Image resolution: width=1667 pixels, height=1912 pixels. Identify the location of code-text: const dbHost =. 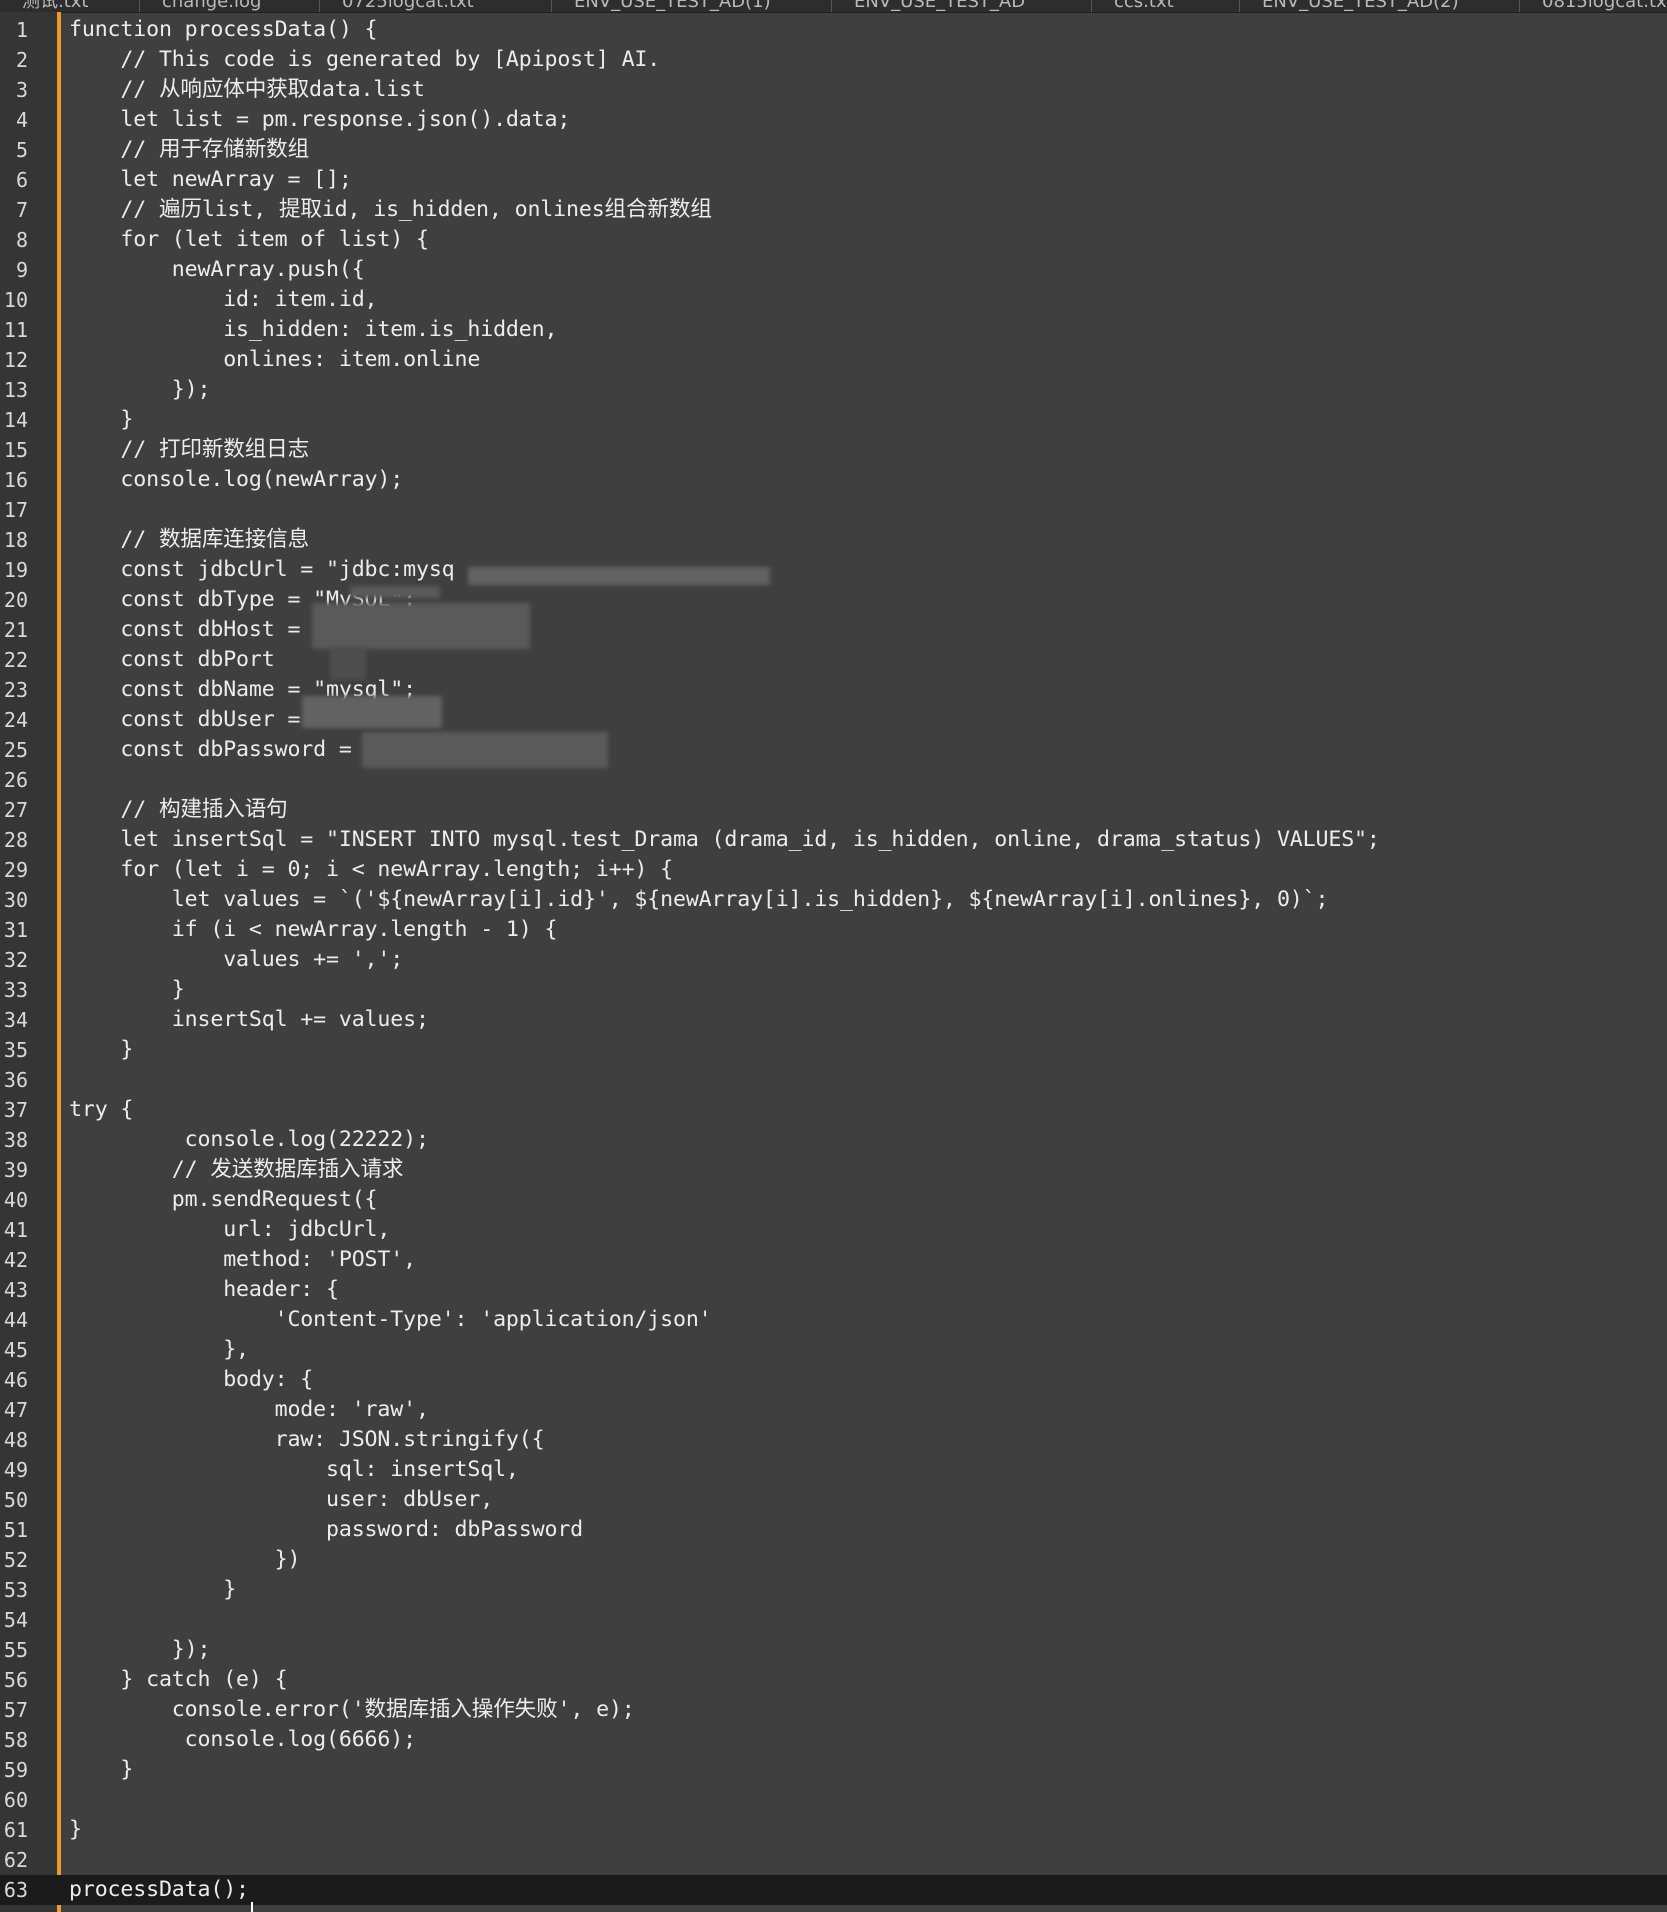
(184, 630).